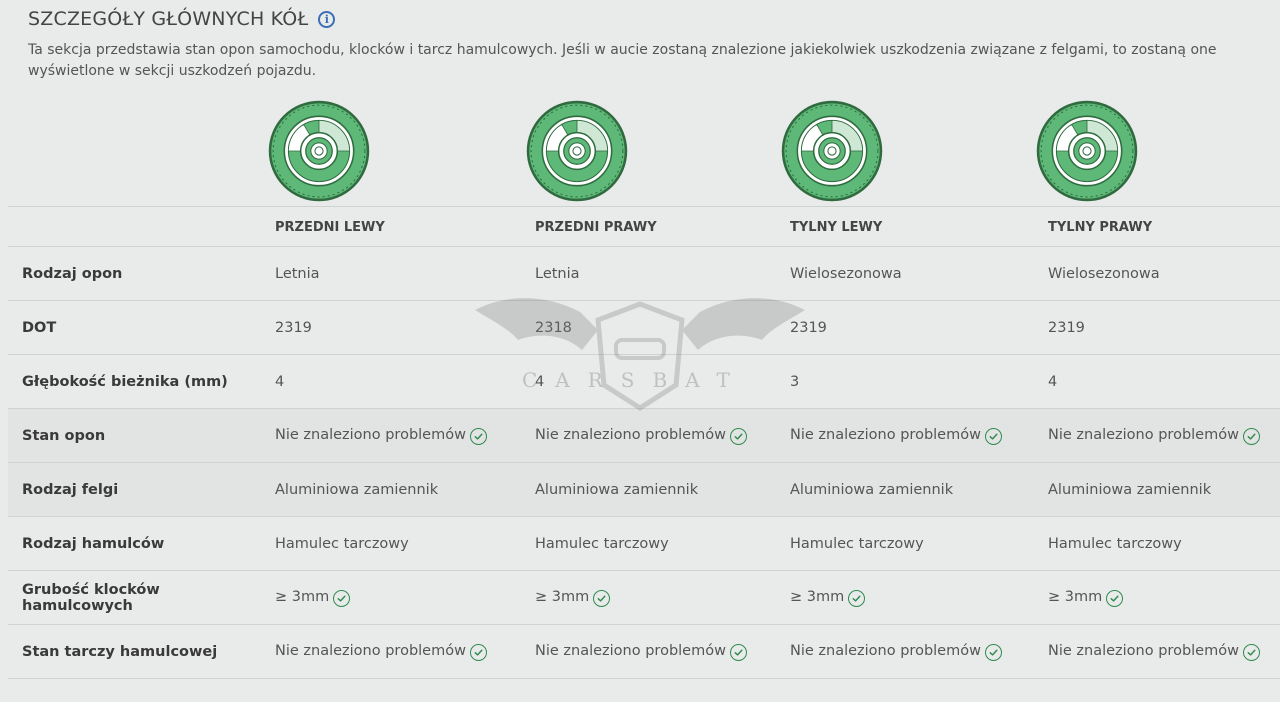 The height and width of the screenshot is (702, 1280). I want to click on row-label: Rodzaj felgi, so click(135, 489).